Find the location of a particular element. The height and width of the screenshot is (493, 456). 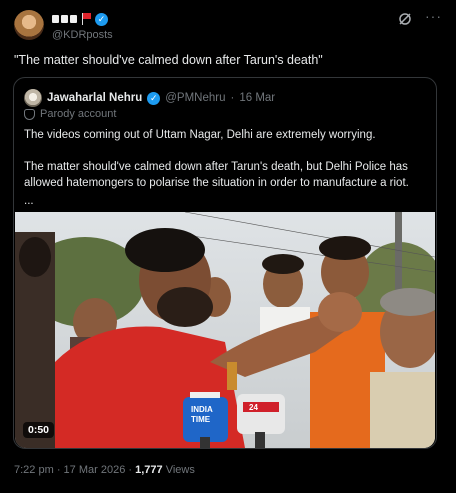

quote-author-name: Jawaharlal Nehru is located at coordinates (94, 98).